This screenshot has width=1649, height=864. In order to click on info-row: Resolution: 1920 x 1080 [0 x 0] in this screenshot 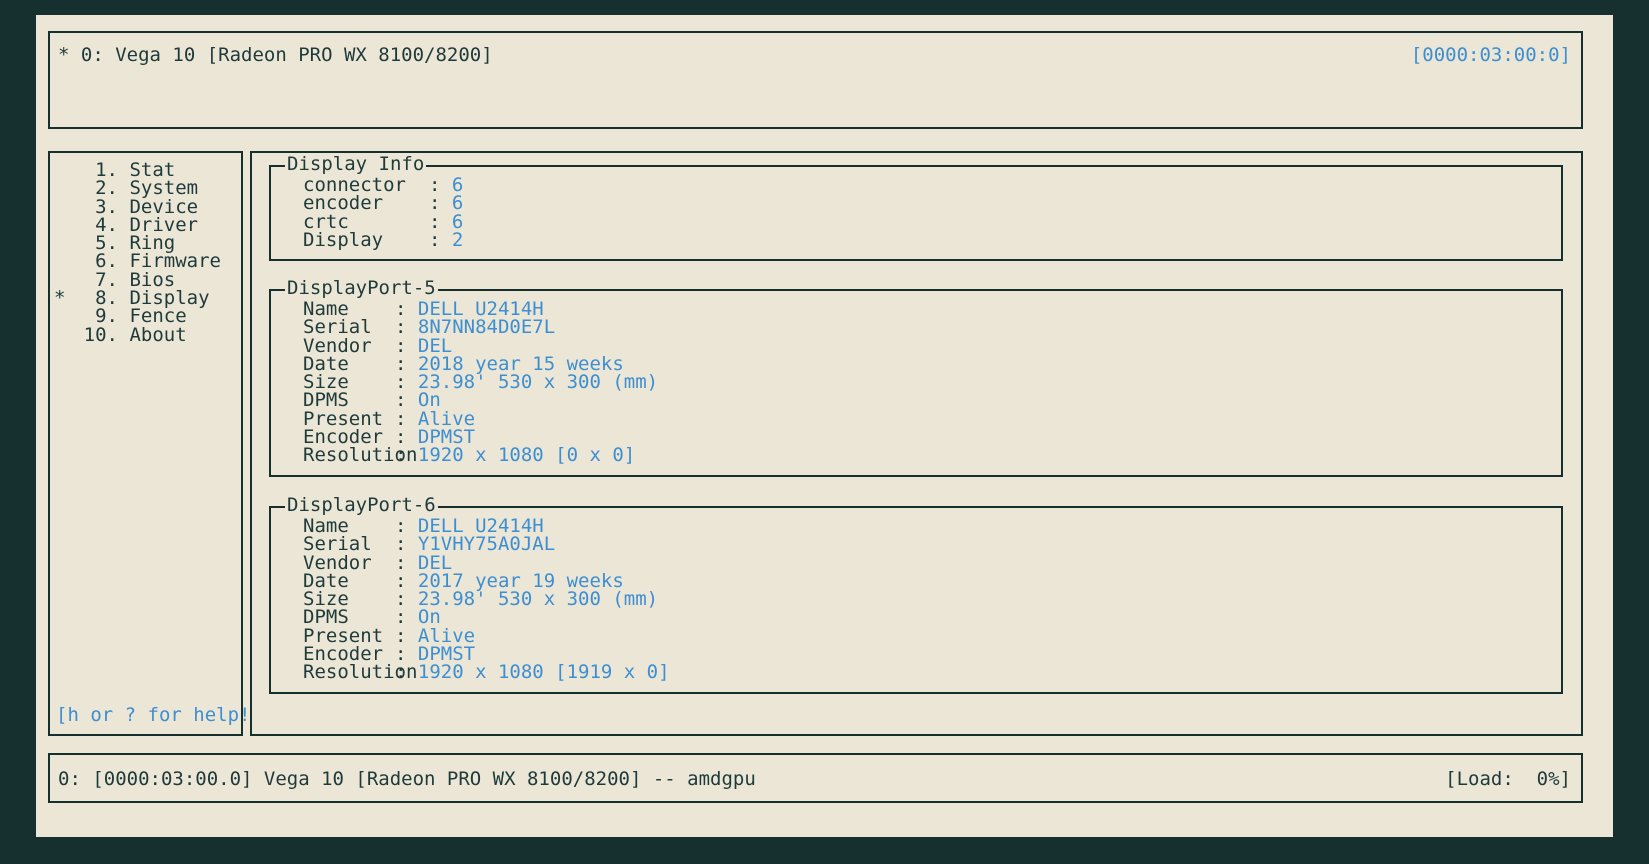, I will do `click(480, 455)`.